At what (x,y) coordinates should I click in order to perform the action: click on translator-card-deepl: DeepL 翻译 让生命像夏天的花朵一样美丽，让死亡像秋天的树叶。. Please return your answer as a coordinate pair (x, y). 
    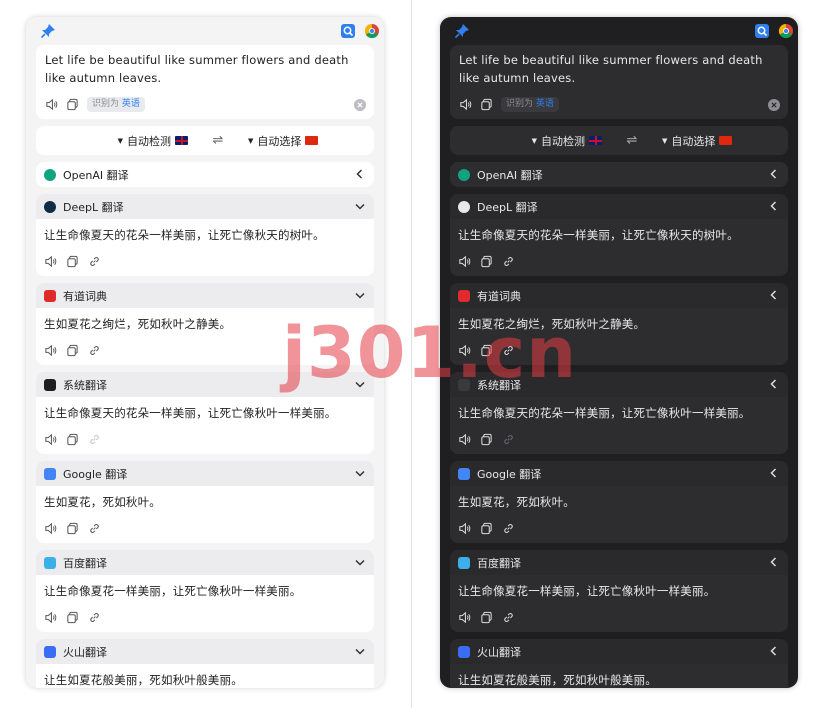
    Looking at the image, I should click on (205, 235).